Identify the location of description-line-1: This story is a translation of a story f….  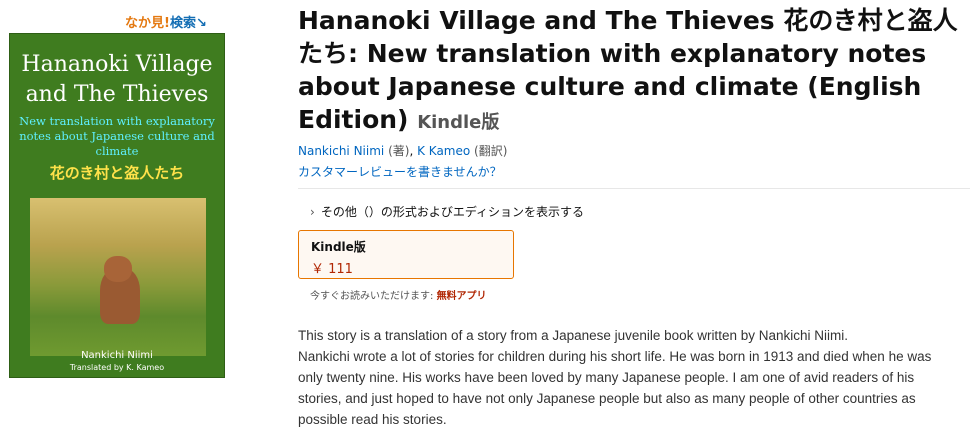
(573, 335).